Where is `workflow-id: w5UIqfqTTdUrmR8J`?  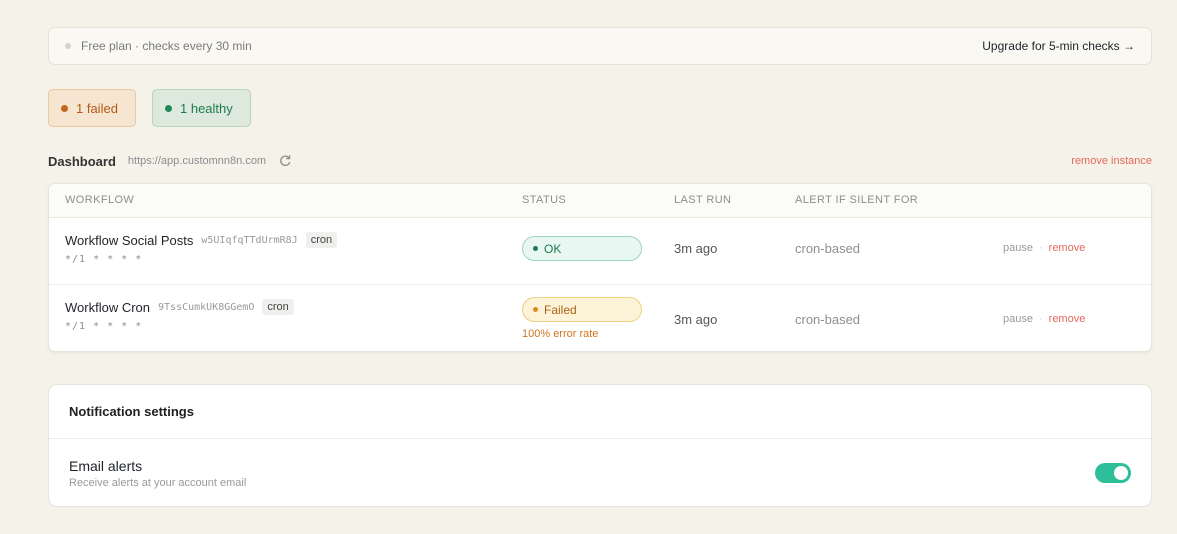
workflow-id: w5UIqfqTTdUrmR8J is located at coordinates (249, 240).